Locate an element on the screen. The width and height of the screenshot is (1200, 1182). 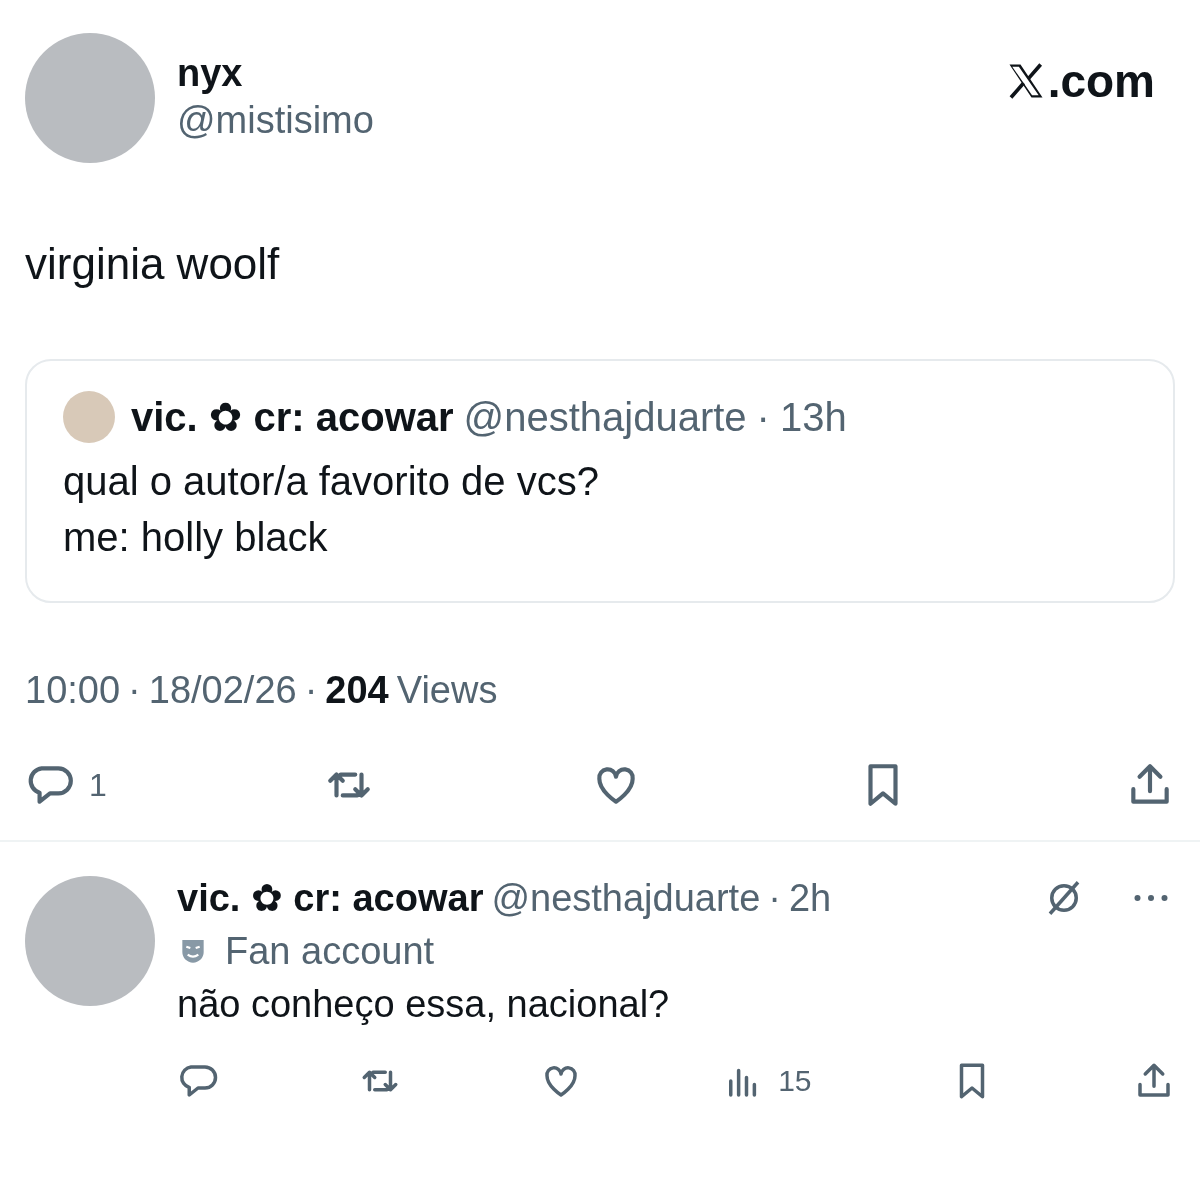
quote-author-handle: @nesthajduarte is located at coordinates (605, 417).